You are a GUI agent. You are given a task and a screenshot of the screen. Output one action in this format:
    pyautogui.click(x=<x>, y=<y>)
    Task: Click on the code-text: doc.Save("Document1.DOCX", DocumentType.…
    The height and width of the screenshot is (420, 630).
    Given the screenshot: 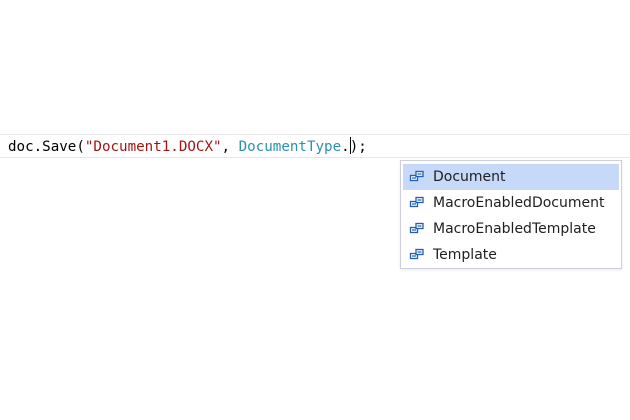 What is the action you would take?
    pyautogui.click(x=187, y=147)
    